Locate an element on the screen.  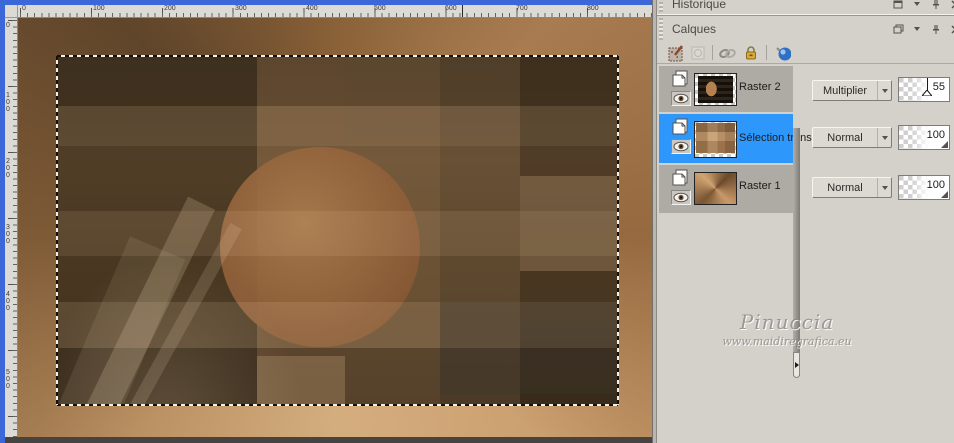
cascade-icon is located at coordinates (898, 29).